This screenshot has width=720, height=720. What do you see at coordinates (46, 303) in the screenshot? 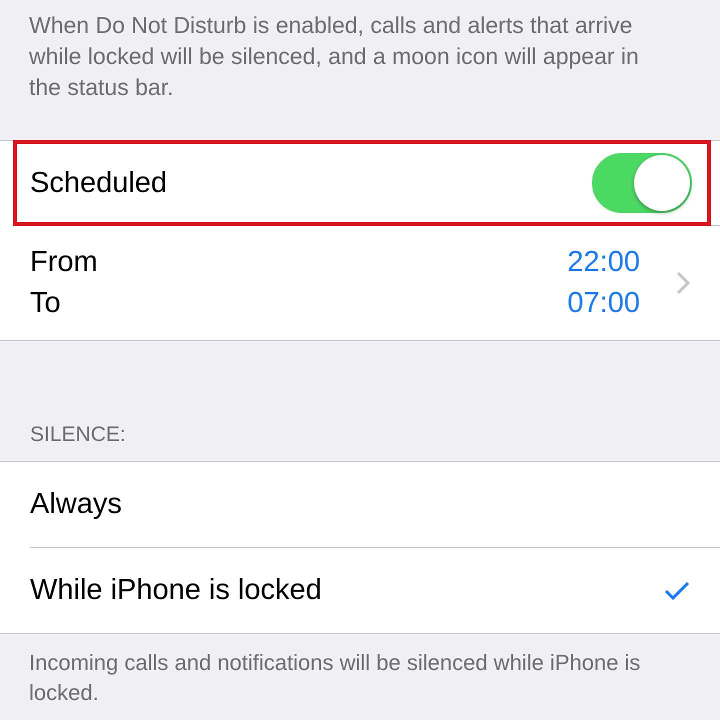
I see `to-label: To` at bounding box center [46, 303].